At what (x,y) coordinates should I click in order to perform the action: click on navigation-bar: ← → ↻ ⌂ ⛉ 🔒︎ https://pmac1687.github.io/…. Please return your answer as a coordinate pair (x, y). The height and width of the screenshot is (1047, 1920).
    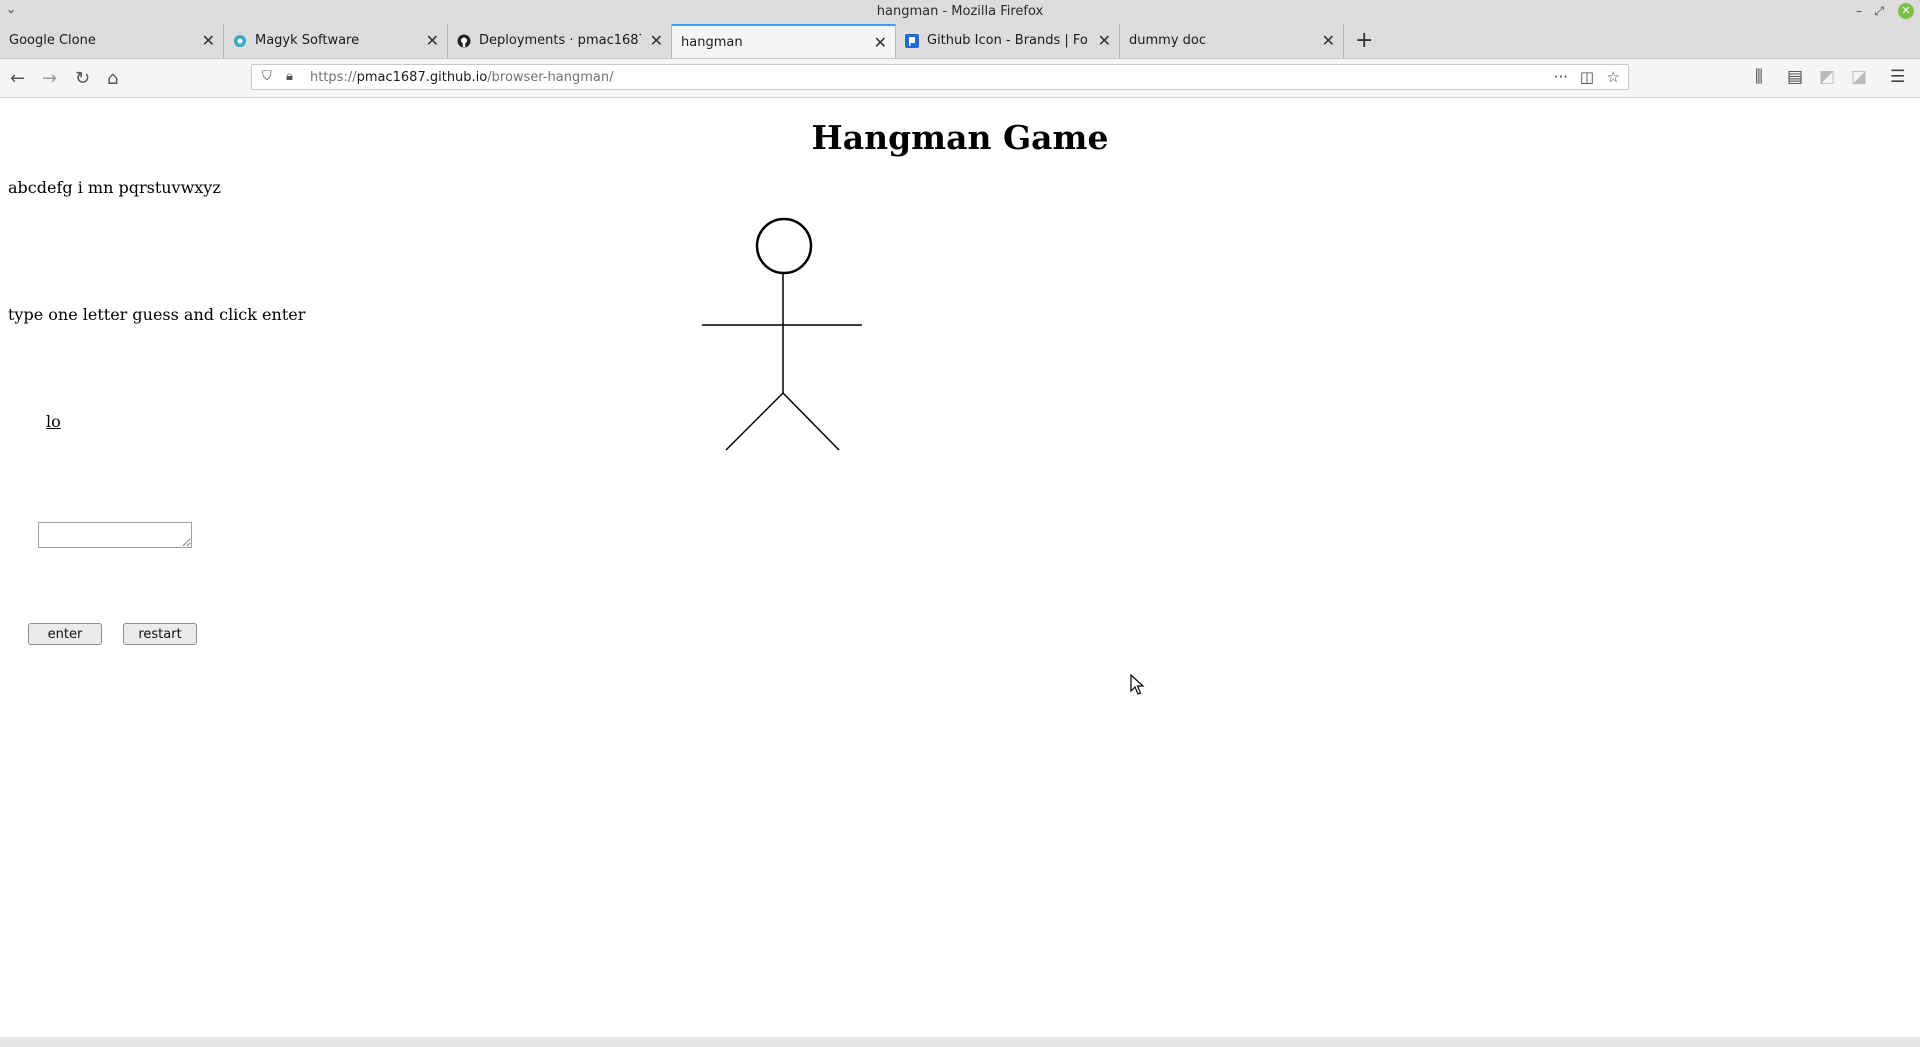
    Looking at the image, I should click on (960, 78).